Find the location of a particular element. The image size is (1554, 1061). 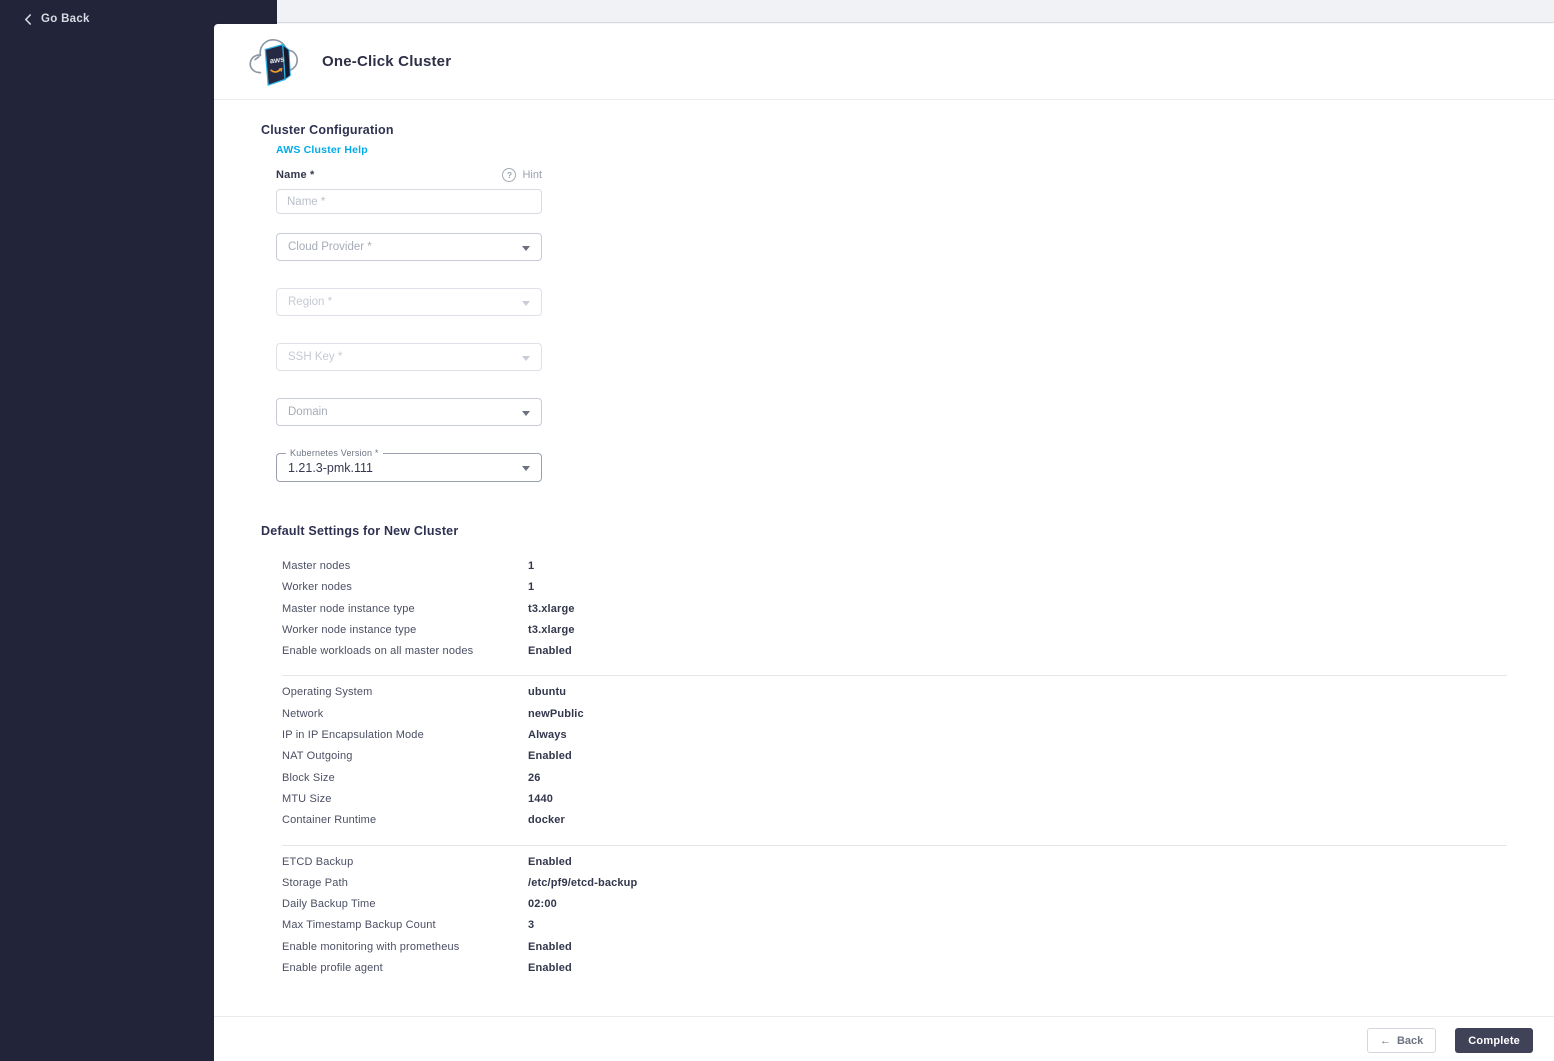

aws-cloud-icon: aws is located at coordinates (273, 62).